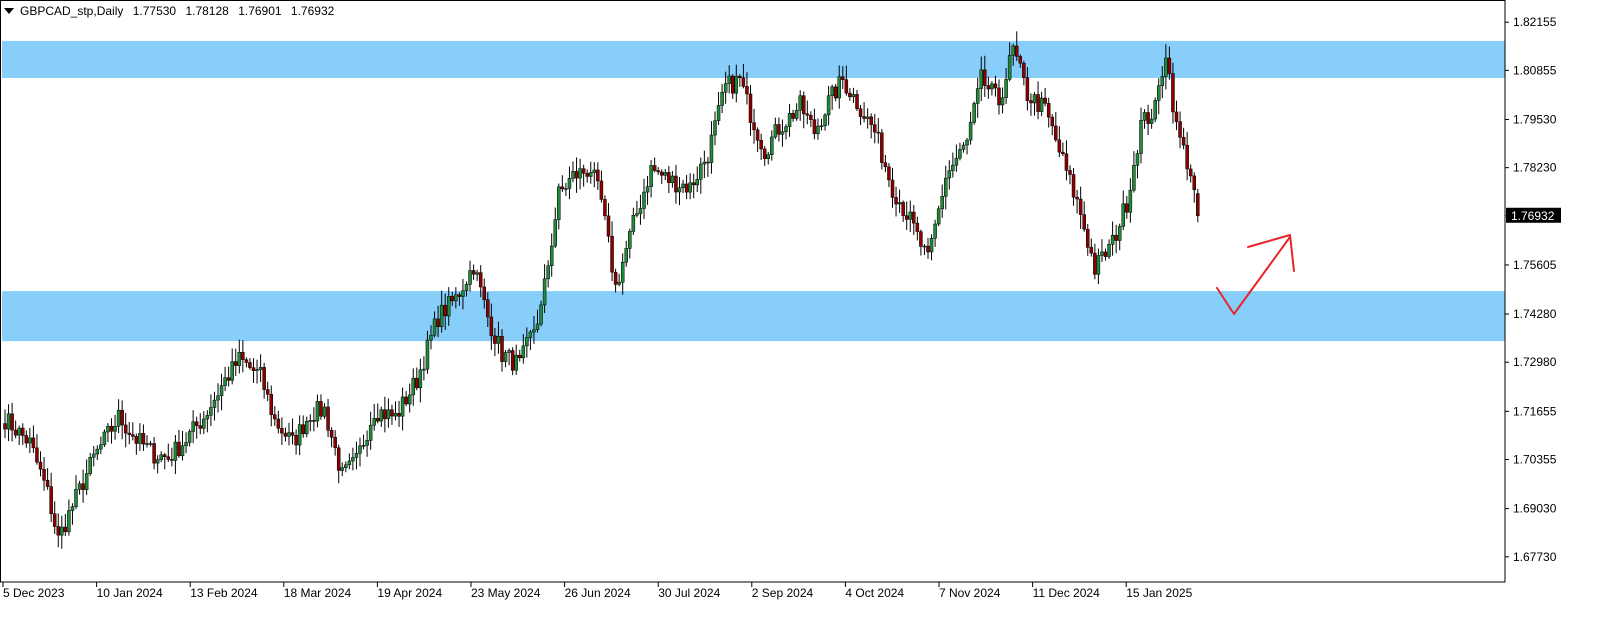  Describe the element at coordinates (1535, 314) in the screenshot. I see `price-tick-label: 1.74280` at that location.